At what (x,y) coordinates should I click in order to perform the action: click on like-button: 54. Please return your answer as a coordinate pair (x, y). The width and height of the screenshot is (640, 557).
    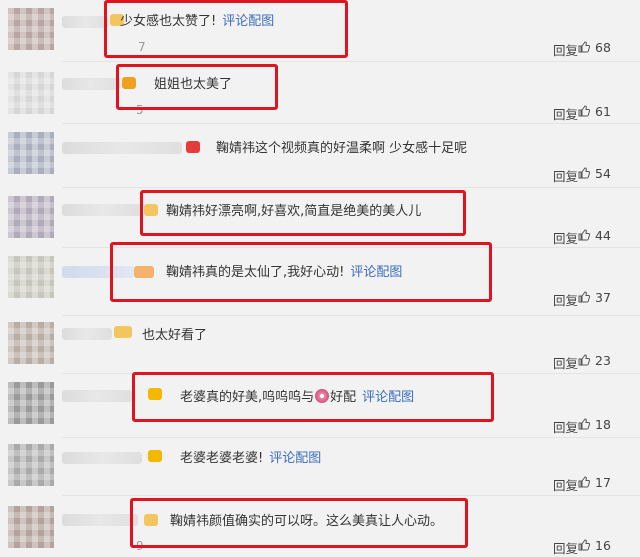
    Looking at the image, I should click on (604, 173).